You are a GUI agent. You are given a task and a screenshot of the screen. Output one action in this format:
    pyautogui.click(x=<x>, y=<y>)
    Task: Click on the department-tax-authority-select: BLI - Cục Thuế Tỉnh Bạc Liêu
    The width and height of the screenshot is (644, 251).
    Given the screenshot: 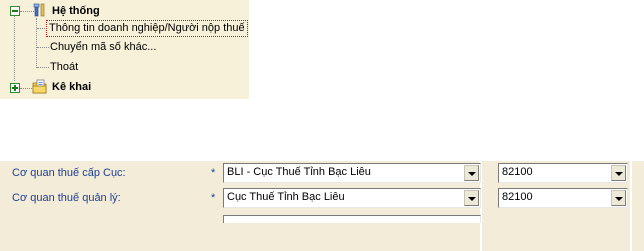 What is the action you would take?
    pyautogui.click(x=352, y=173)
    